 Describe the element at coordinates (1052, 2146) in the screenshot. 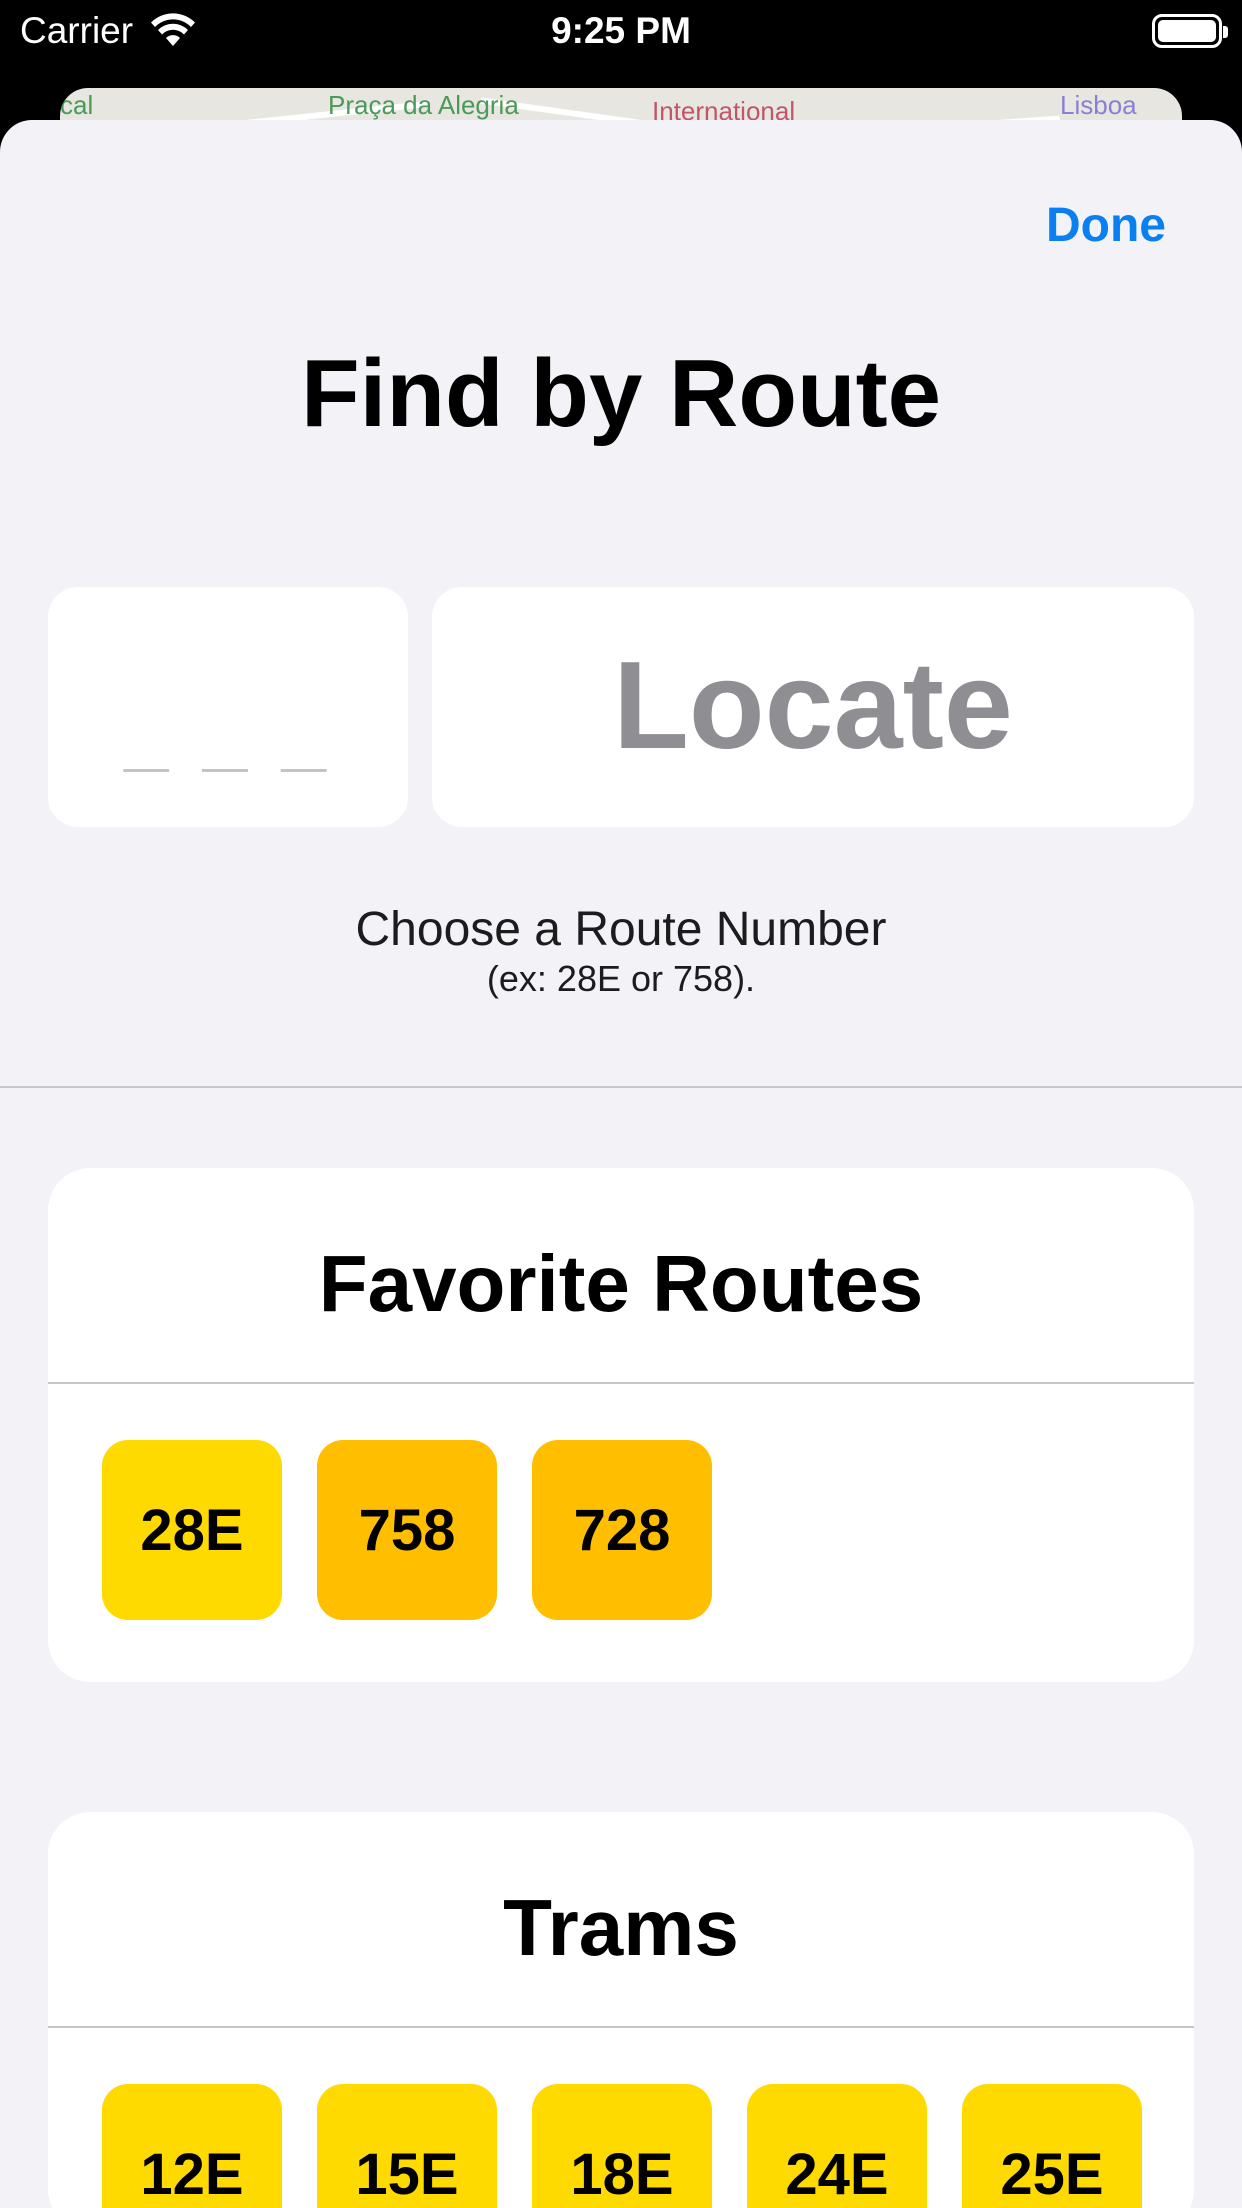

I see `route-chip-25e: 25E` at that location.